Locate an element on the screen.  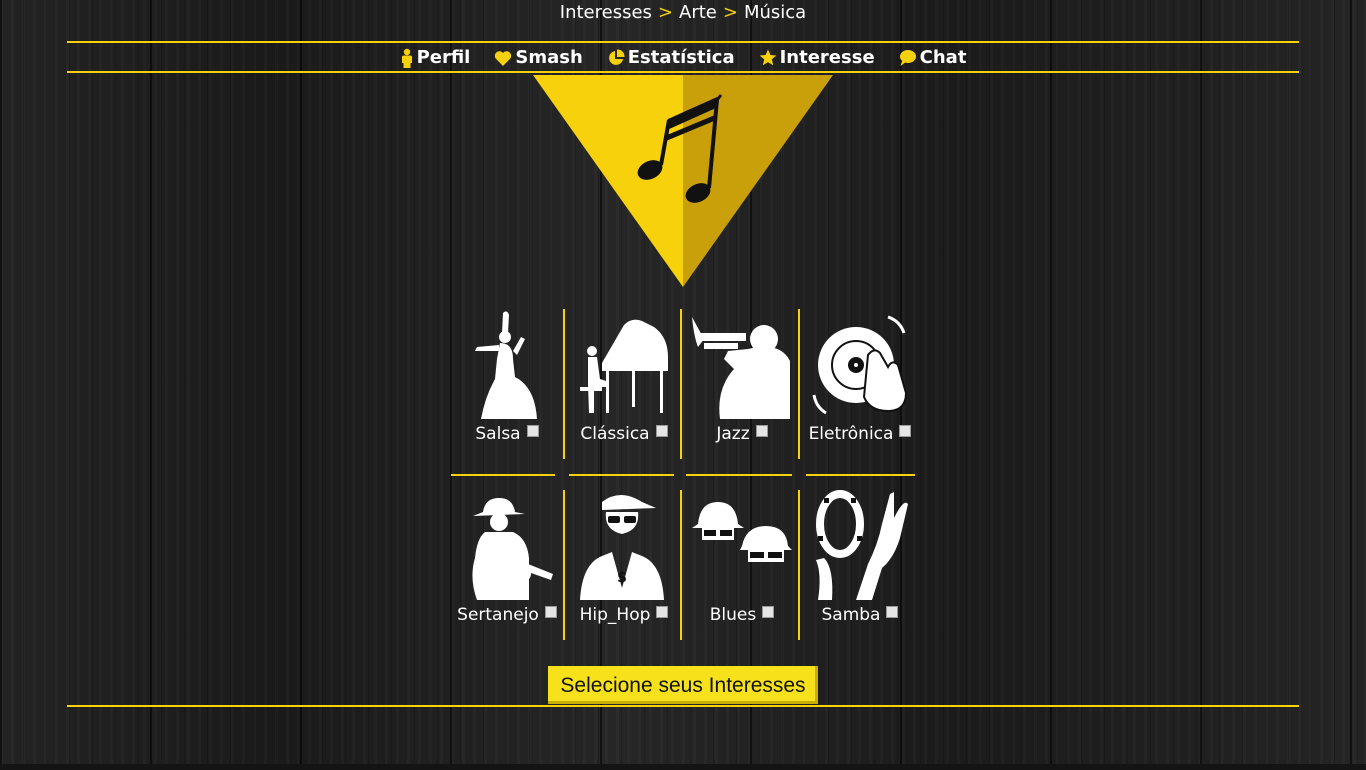
genre-salsa: Salsa is located at coordinates (507, 383).